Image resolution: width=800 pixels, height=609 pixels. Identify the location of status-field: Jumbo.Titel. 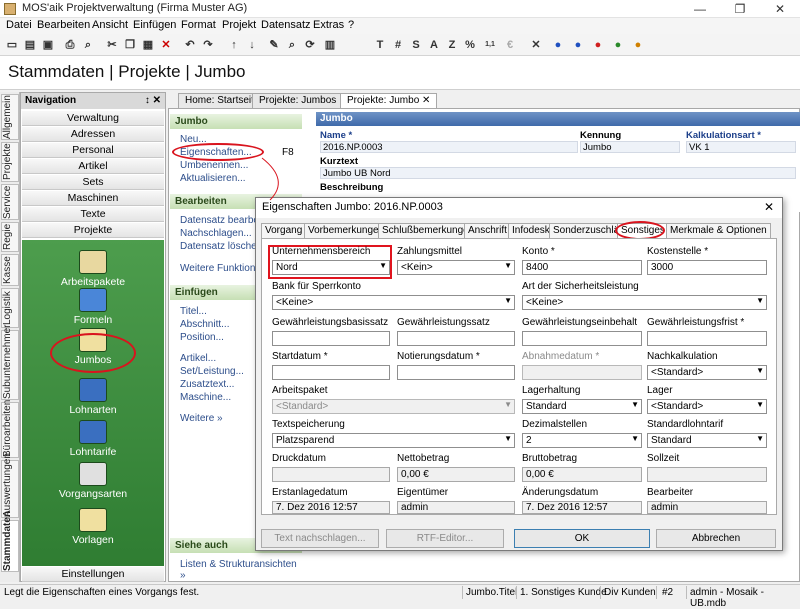
(492, 592).